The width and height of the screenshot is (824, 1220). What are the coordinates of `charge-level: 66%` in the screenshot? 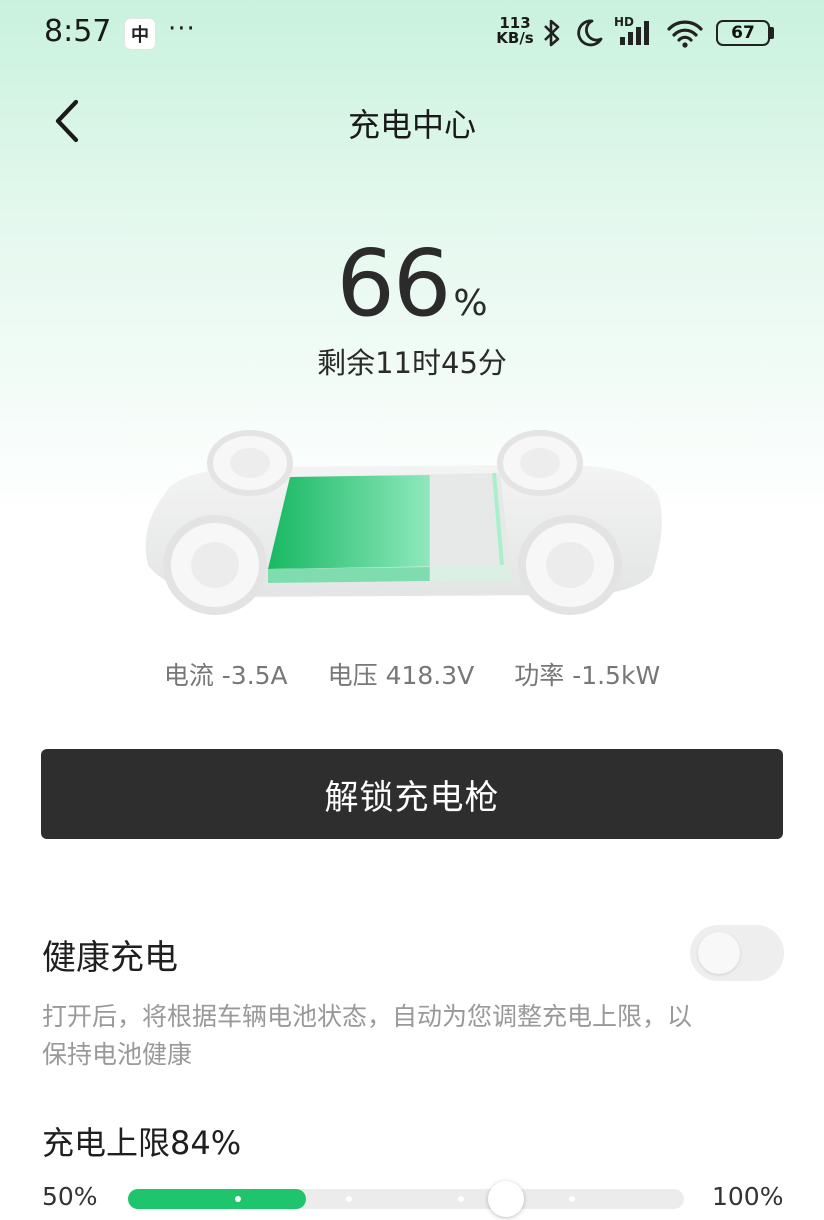 It's located at (412, 283).